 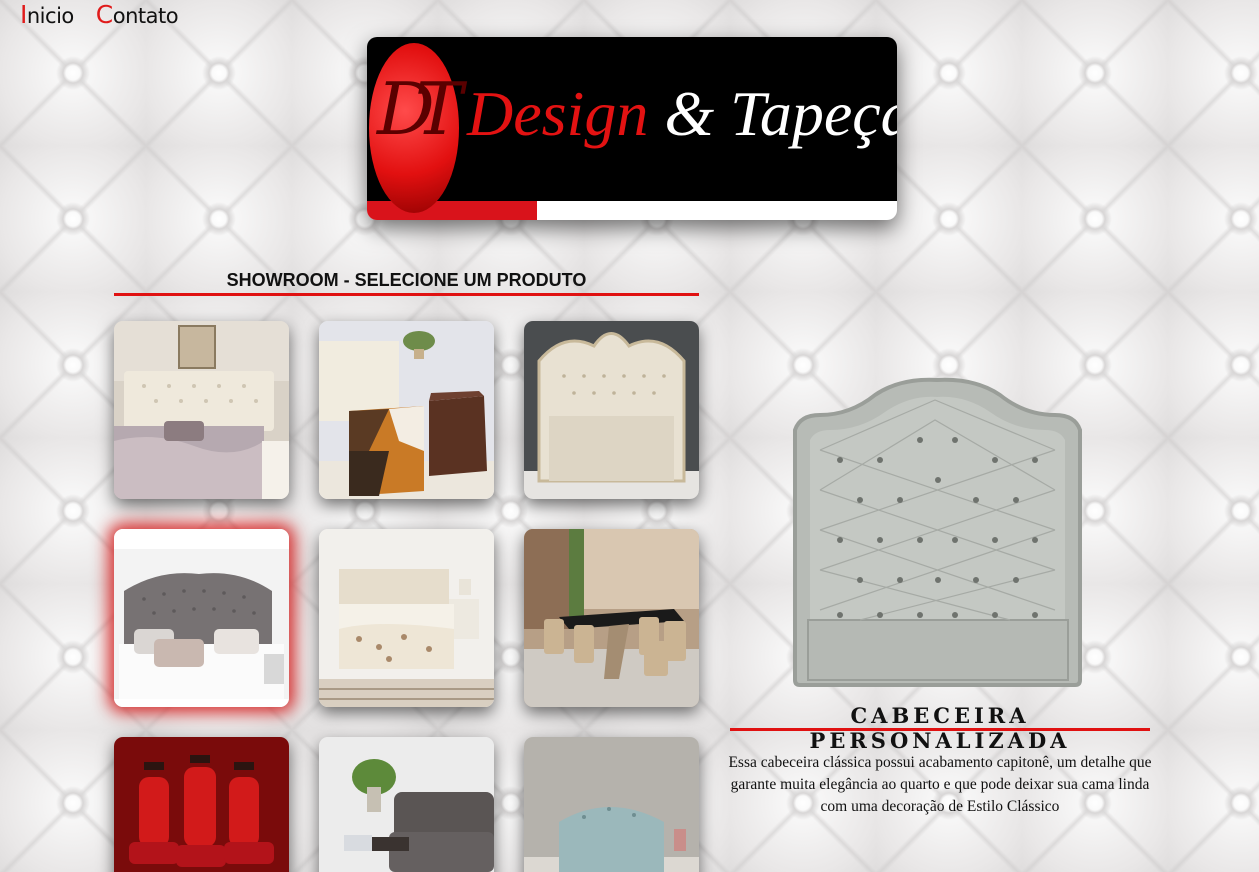 I want to click on logo-monogram: DT, so click(x=420, y=109).